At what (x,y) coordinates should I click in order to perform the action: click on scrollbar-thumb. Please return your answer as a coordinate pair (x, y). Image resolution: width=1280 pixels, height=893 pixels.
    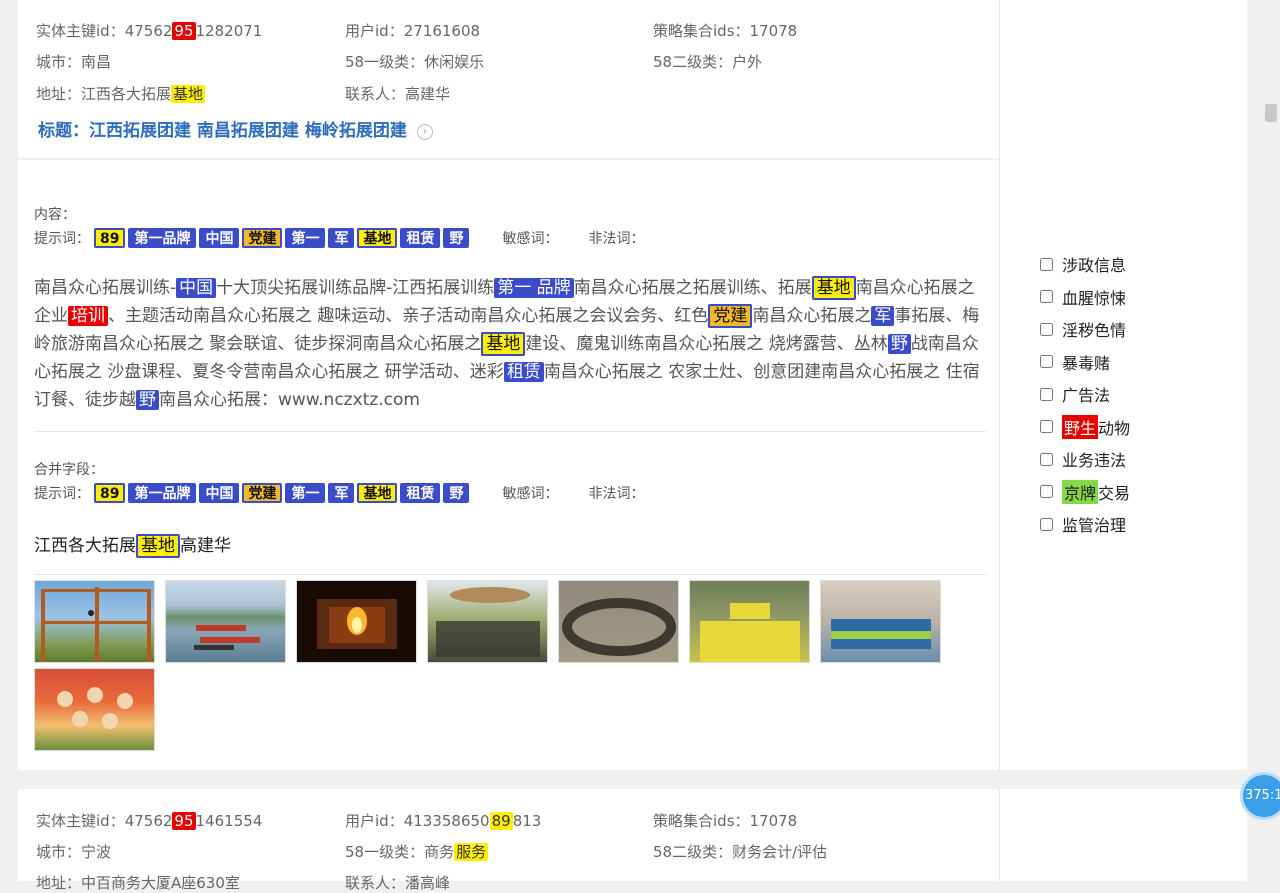
    Looking at the image, I should click on (1271, 113).